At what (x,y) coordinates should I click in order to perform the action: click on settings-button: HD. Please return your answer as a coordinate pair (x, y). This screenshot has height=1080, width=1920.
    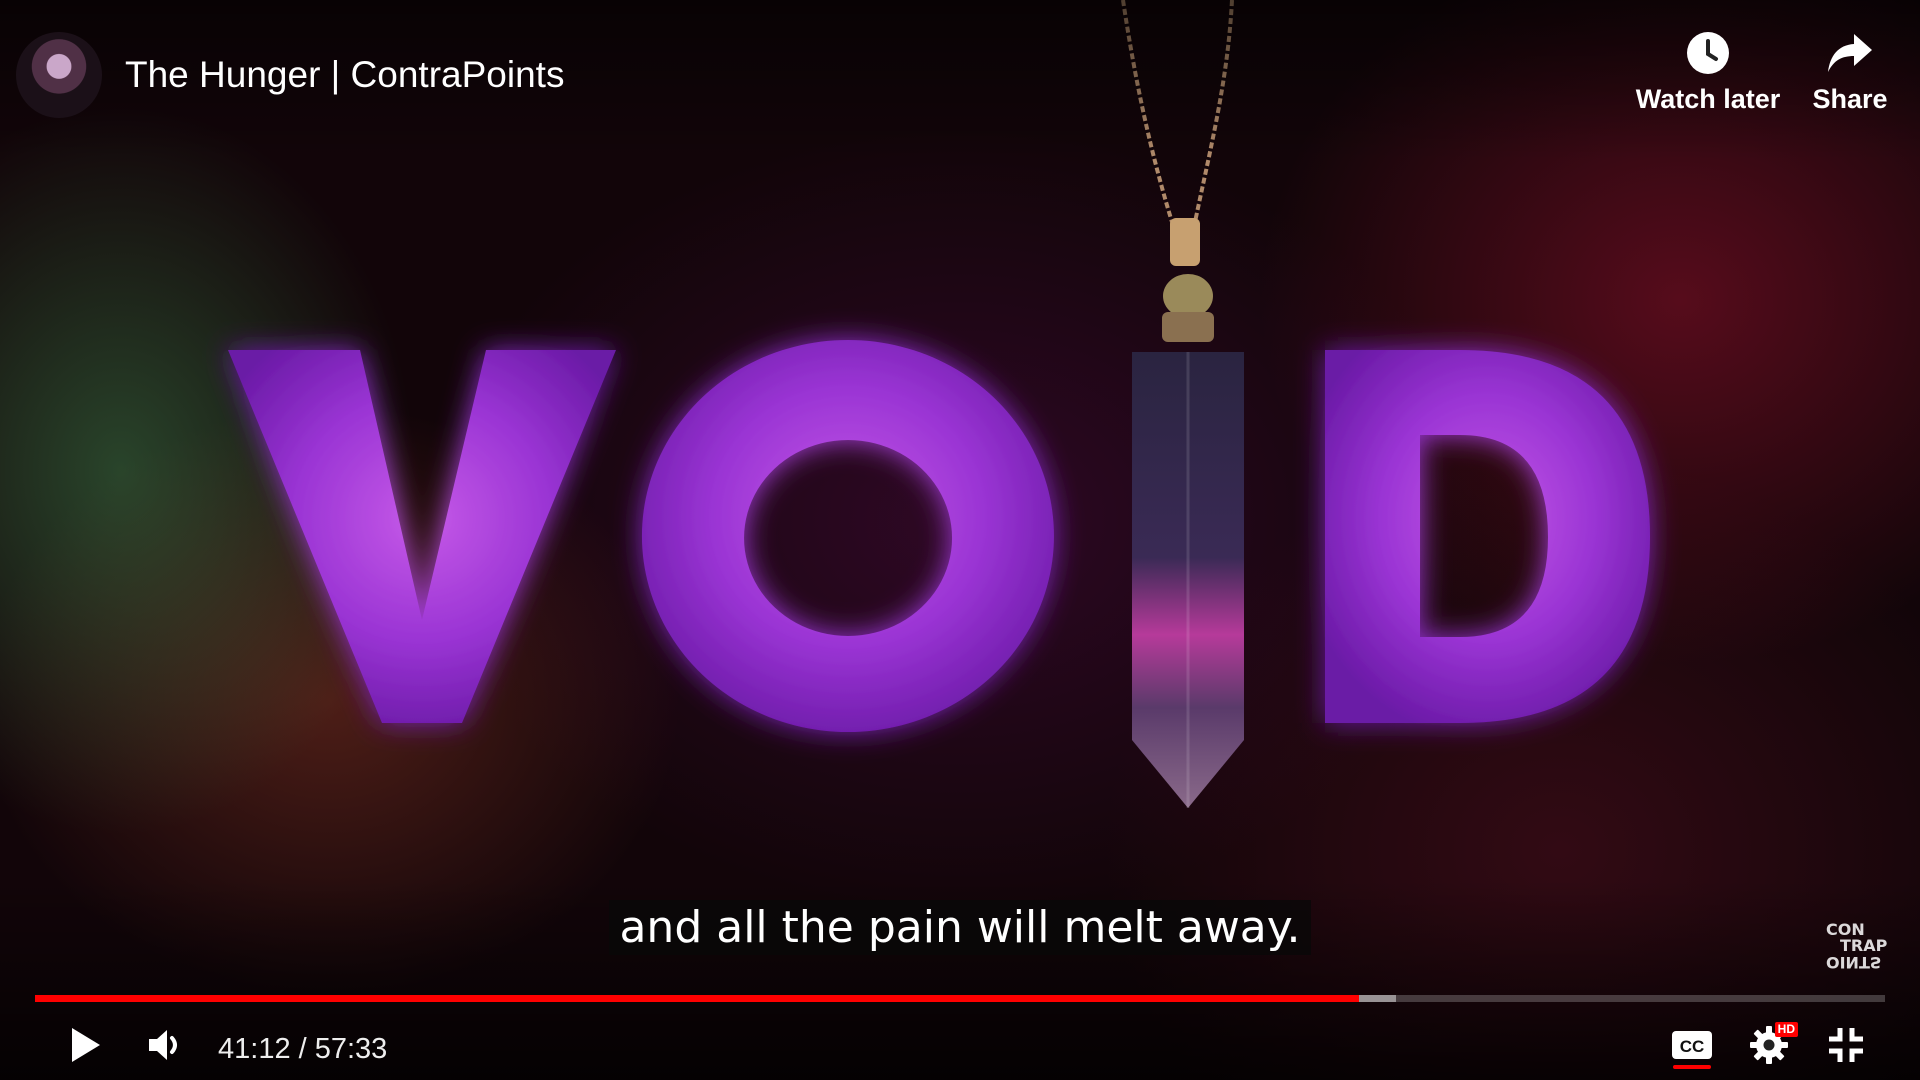
    Looking at the image, I should click on (1770, 1045).